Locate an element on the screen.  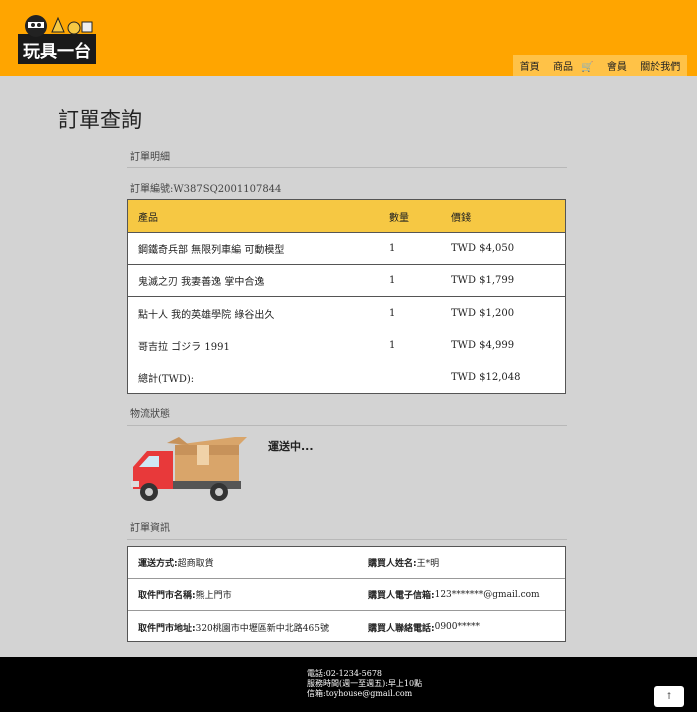
shipping-heading: 物流狀態 is located at coordinates (150, 414).